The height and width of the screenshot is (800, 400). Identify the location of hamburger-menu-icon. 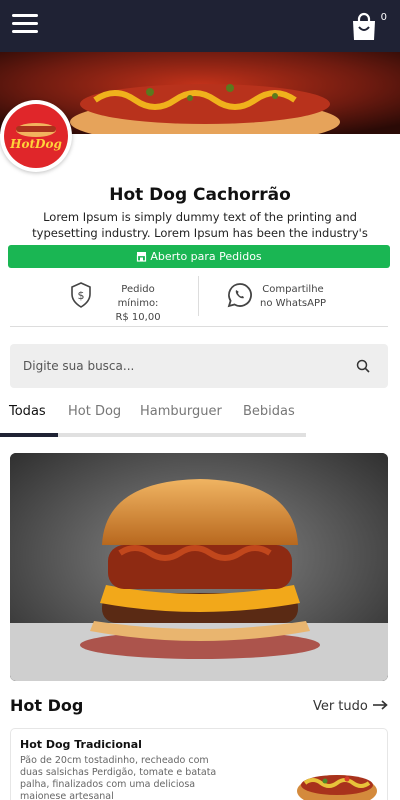
(25, 25).